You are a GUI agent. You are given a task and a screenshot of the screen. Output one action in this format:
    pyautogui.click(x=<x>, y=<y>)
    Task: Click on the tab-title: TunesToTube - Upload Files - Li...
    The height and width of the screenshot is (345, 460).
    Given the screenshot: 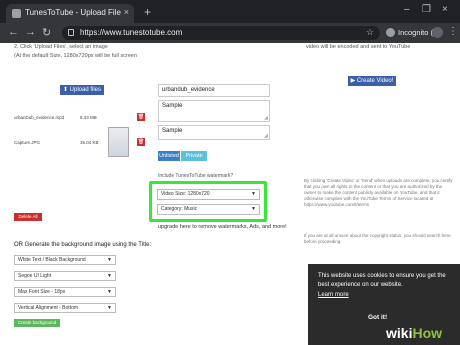 What is the action you would take?
    pyautogui.click(x=73, y=12)
    